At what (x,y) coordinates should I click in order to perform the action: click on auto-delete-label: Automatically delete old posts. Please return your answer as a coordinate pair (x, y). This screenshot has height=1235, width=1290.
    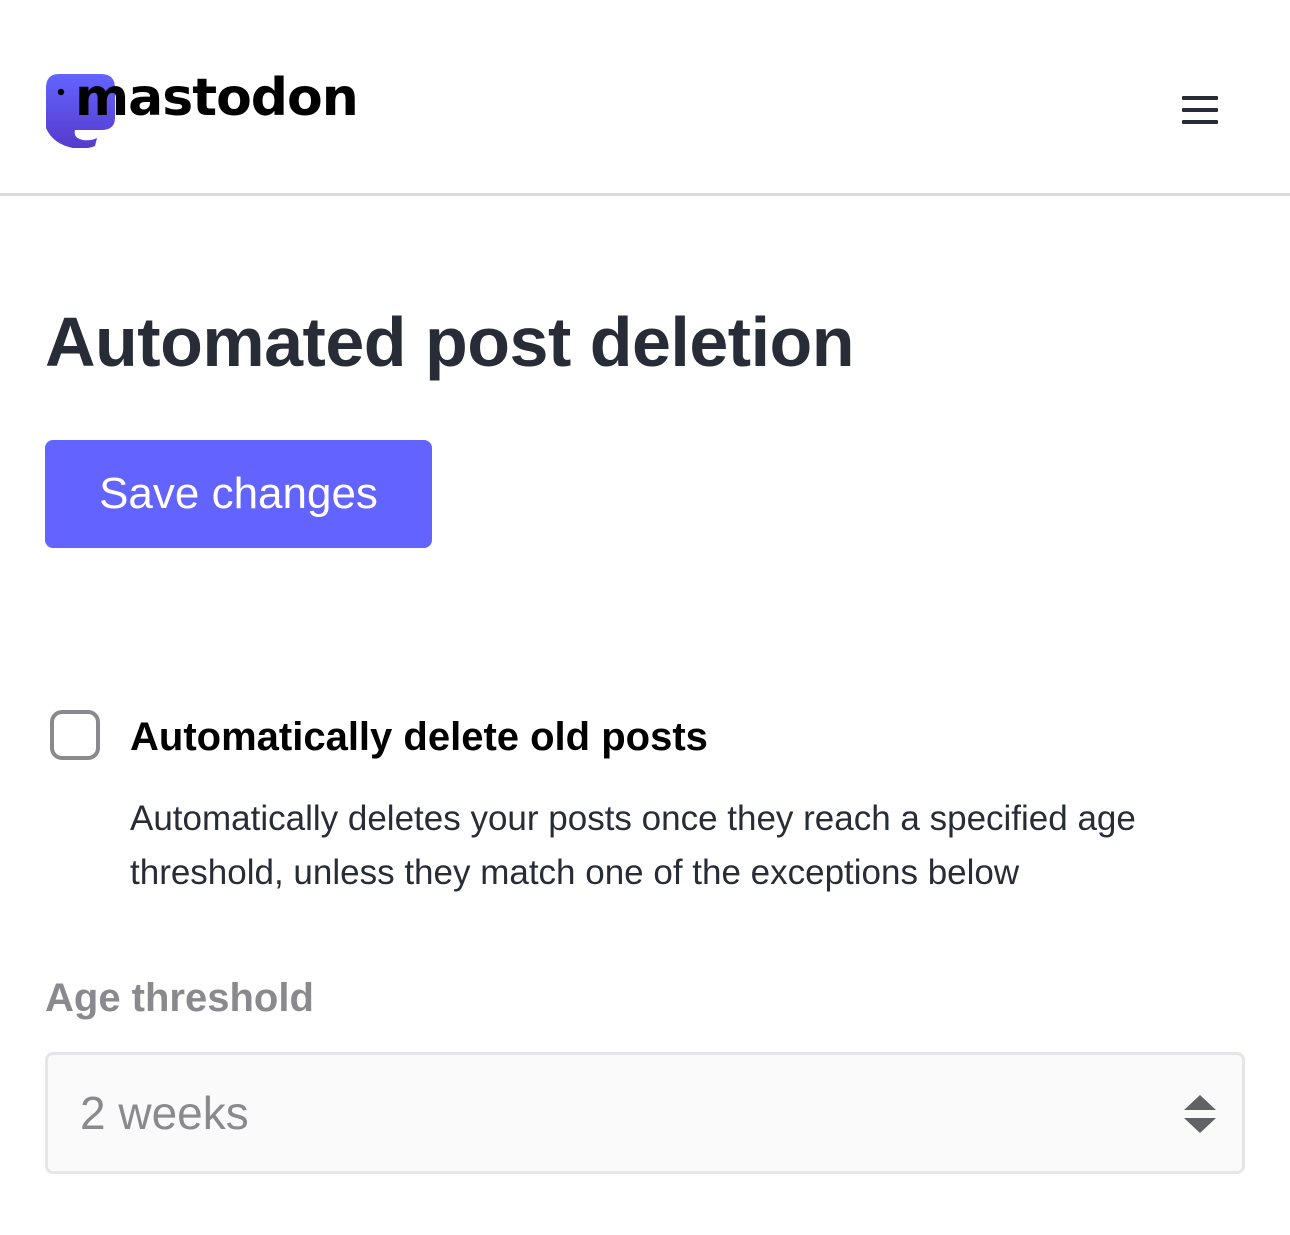
    Looking at the image, I should click on (419, 737).